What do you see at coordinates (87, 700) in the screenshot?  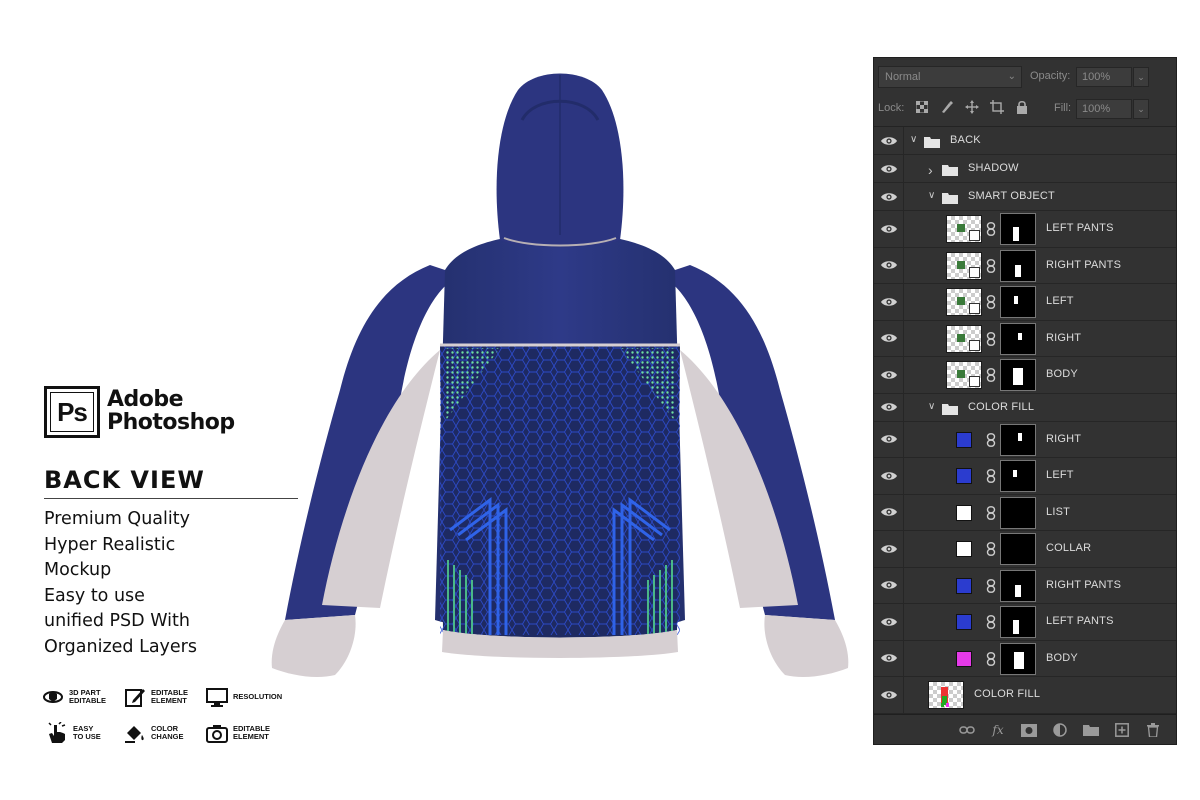 I see `badge-line: EDITABLE` at bounding box center [87, 700].